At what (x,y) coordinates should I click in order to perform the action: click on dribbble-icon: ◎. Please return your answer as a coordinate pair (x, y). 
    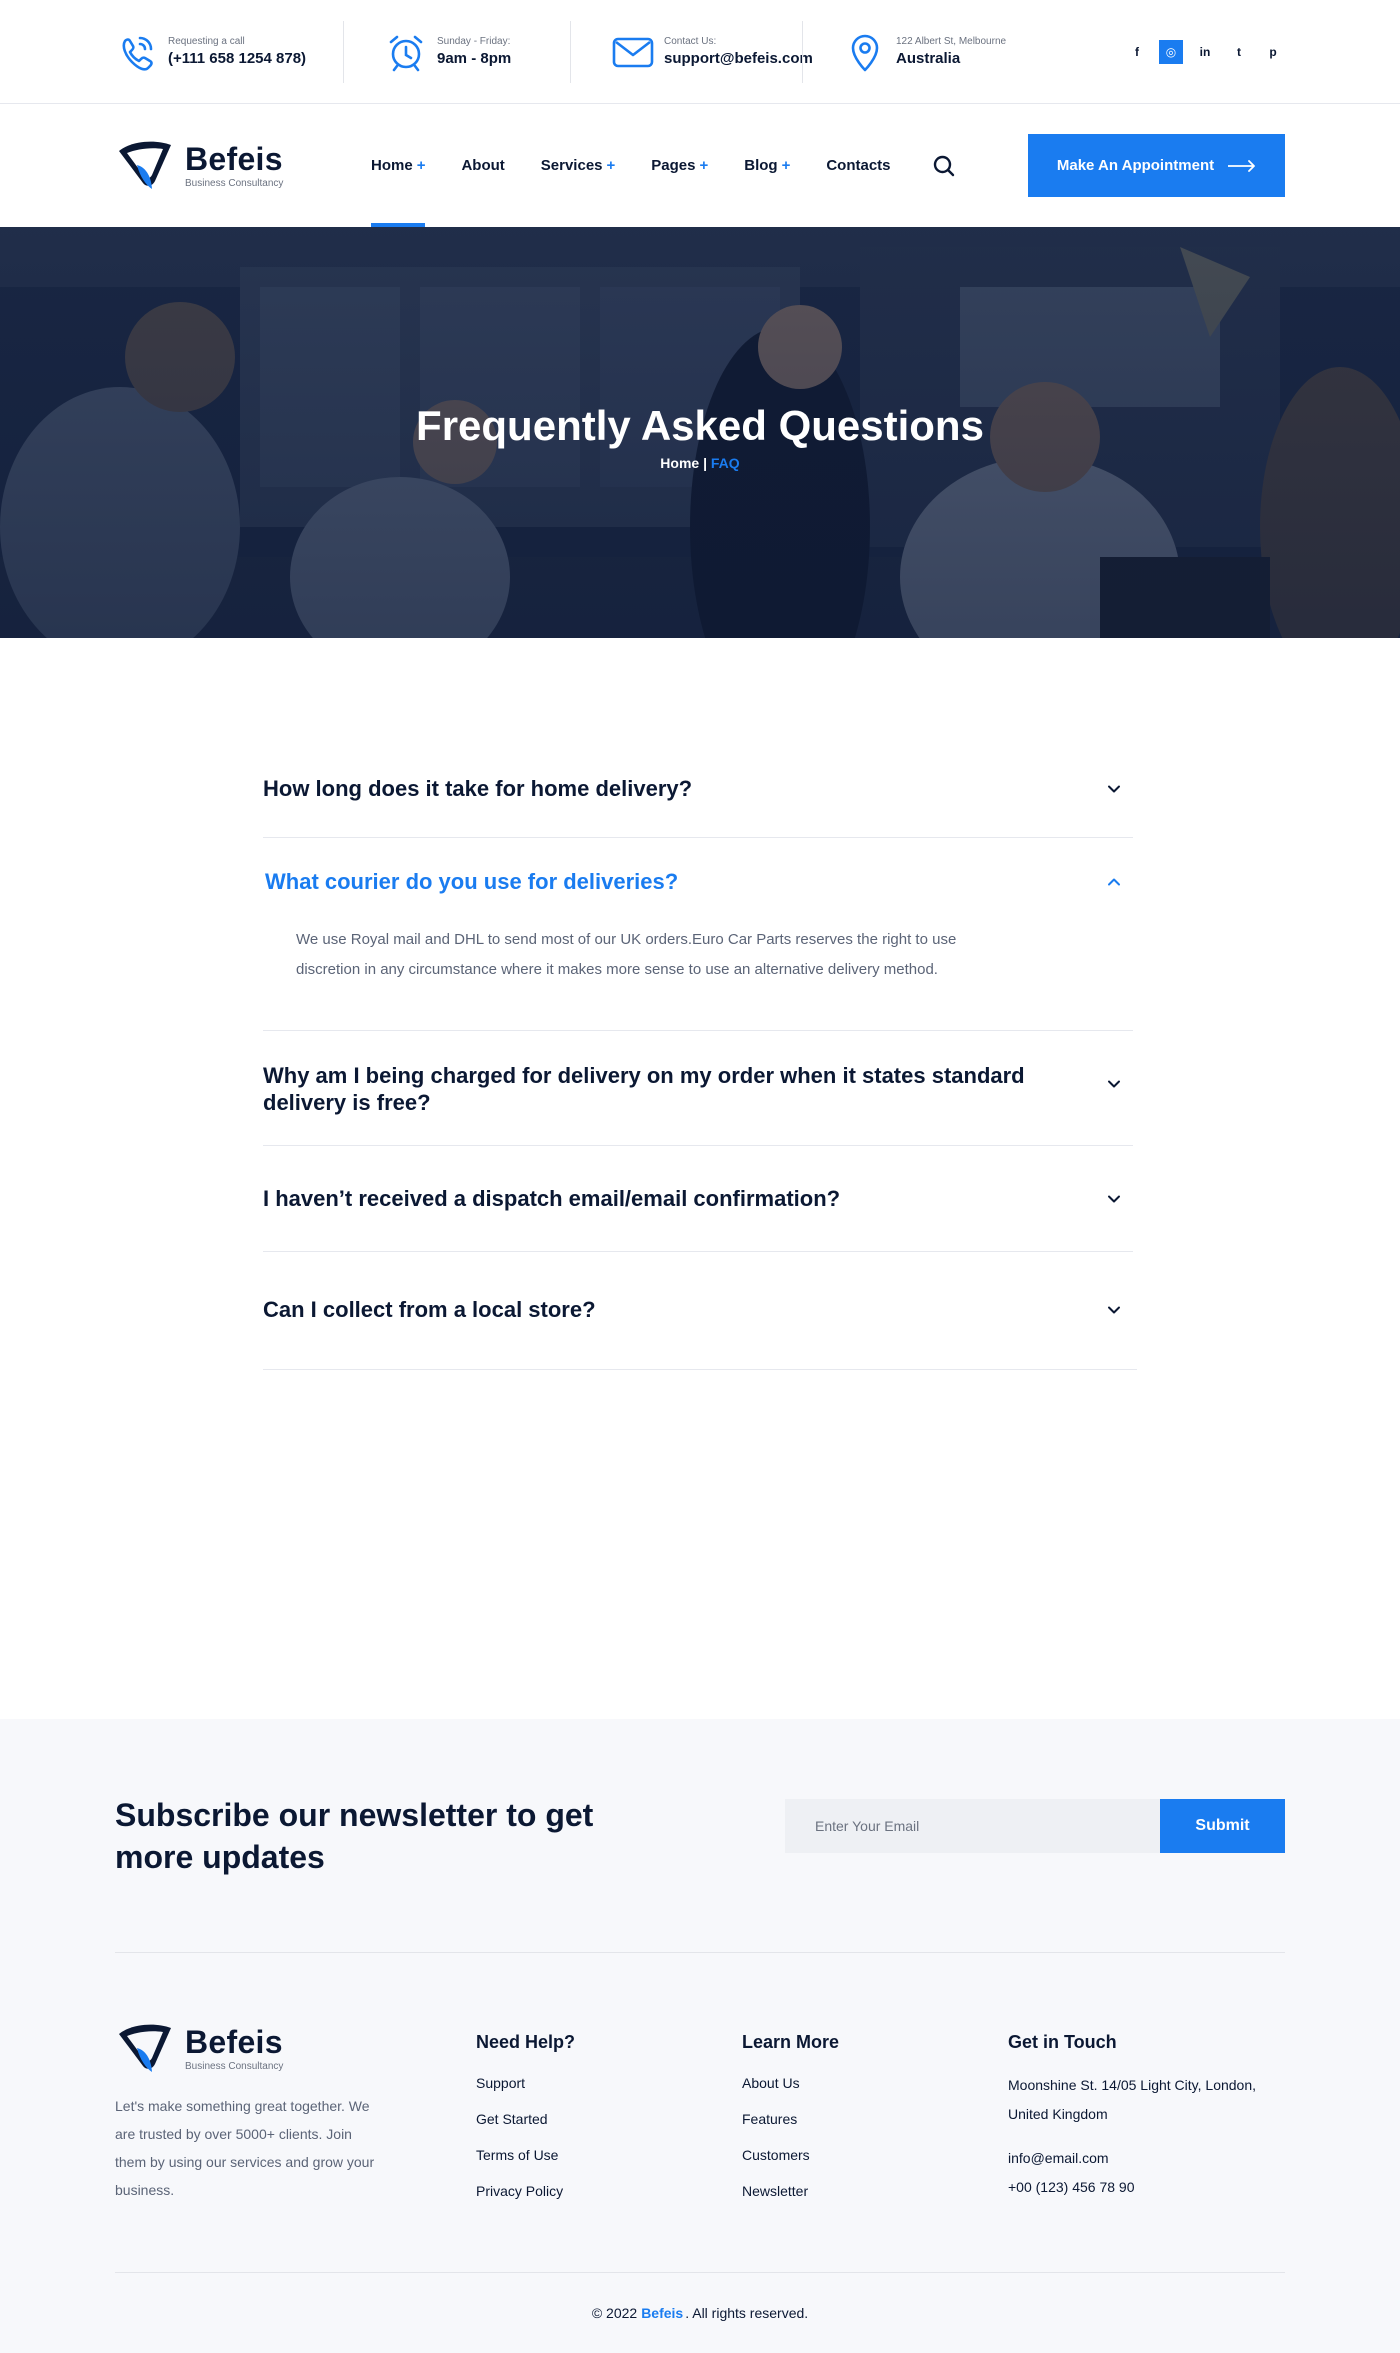
    Looking at the image, I should click on (1171, 52).